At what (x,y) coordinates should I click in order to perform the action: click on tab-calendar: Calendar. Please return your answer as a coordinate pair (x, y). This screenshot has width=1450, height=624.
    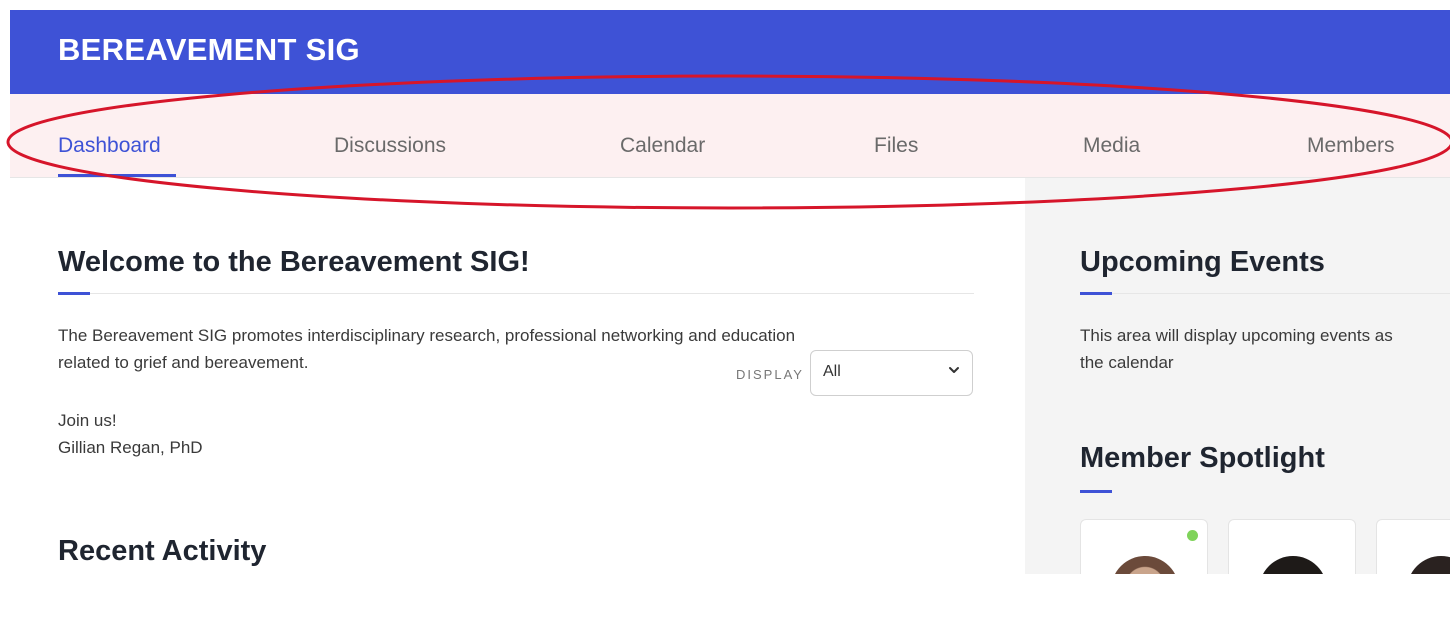
    Looking at the image, I should click on (662, 146).